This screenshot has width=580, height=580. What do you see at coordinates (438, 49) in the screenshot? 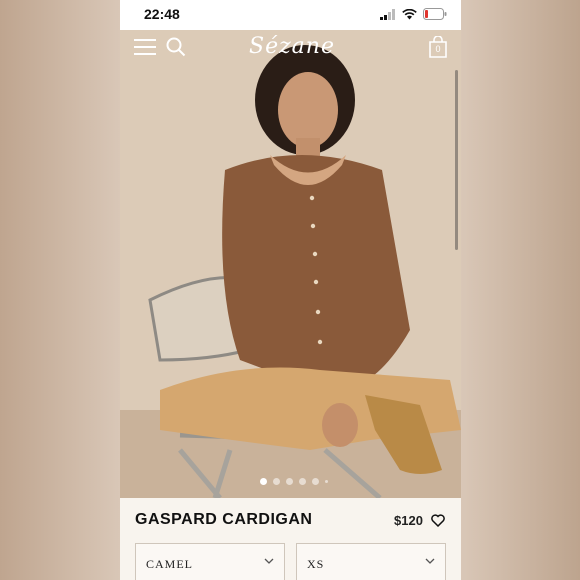
I see `cart-count: 0` at bounding box center [438, 49].